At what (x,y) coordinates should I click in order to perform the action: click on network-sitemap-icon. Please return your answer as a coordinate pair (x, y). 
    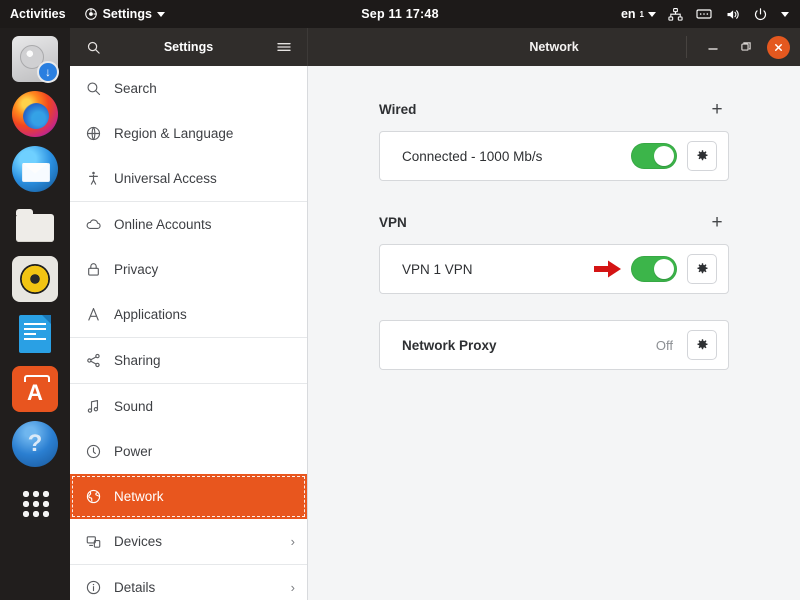
    Looking at the image, I should click on (675, 14).